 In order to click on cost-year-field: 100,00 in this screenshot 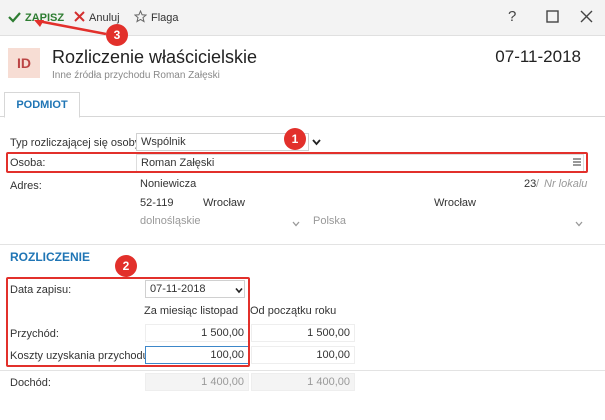, I will do `click(303, 355)`.